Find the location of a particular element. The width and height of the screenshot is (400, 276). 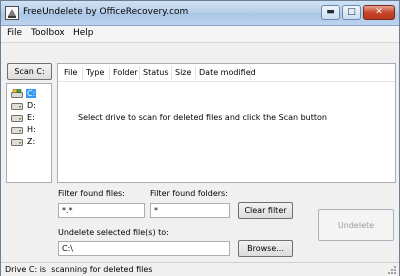

status-bar: Drive C: is scanning for deleted files is located at coordinates (200, 269).